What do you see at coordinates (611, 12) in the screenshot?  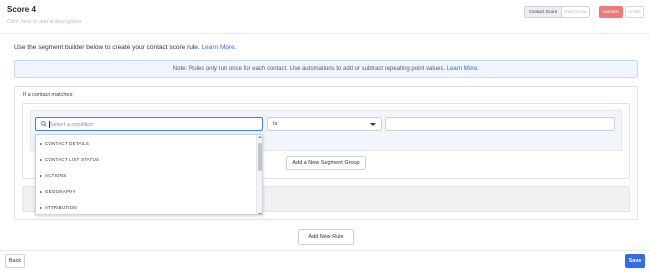 I see `inactive-toggle: Inactive` at bounding box center [611, 12].